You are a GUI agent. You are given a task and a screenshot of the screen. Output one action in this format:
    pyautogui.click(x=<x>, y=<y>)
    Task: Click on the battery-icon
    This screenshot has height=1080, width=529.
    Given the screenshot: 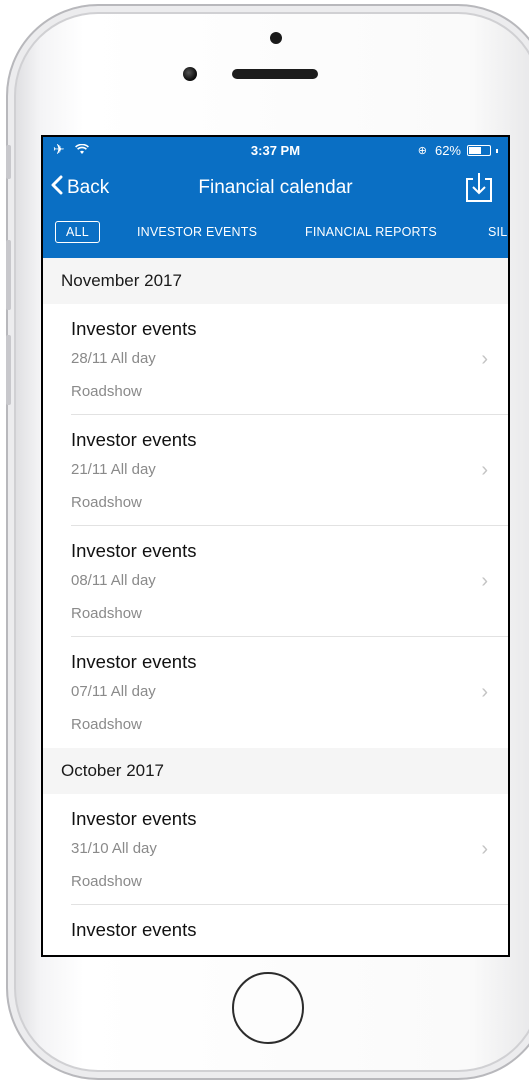 What is the action you would take?
    pyautogui.click(x=479, y=150)
    